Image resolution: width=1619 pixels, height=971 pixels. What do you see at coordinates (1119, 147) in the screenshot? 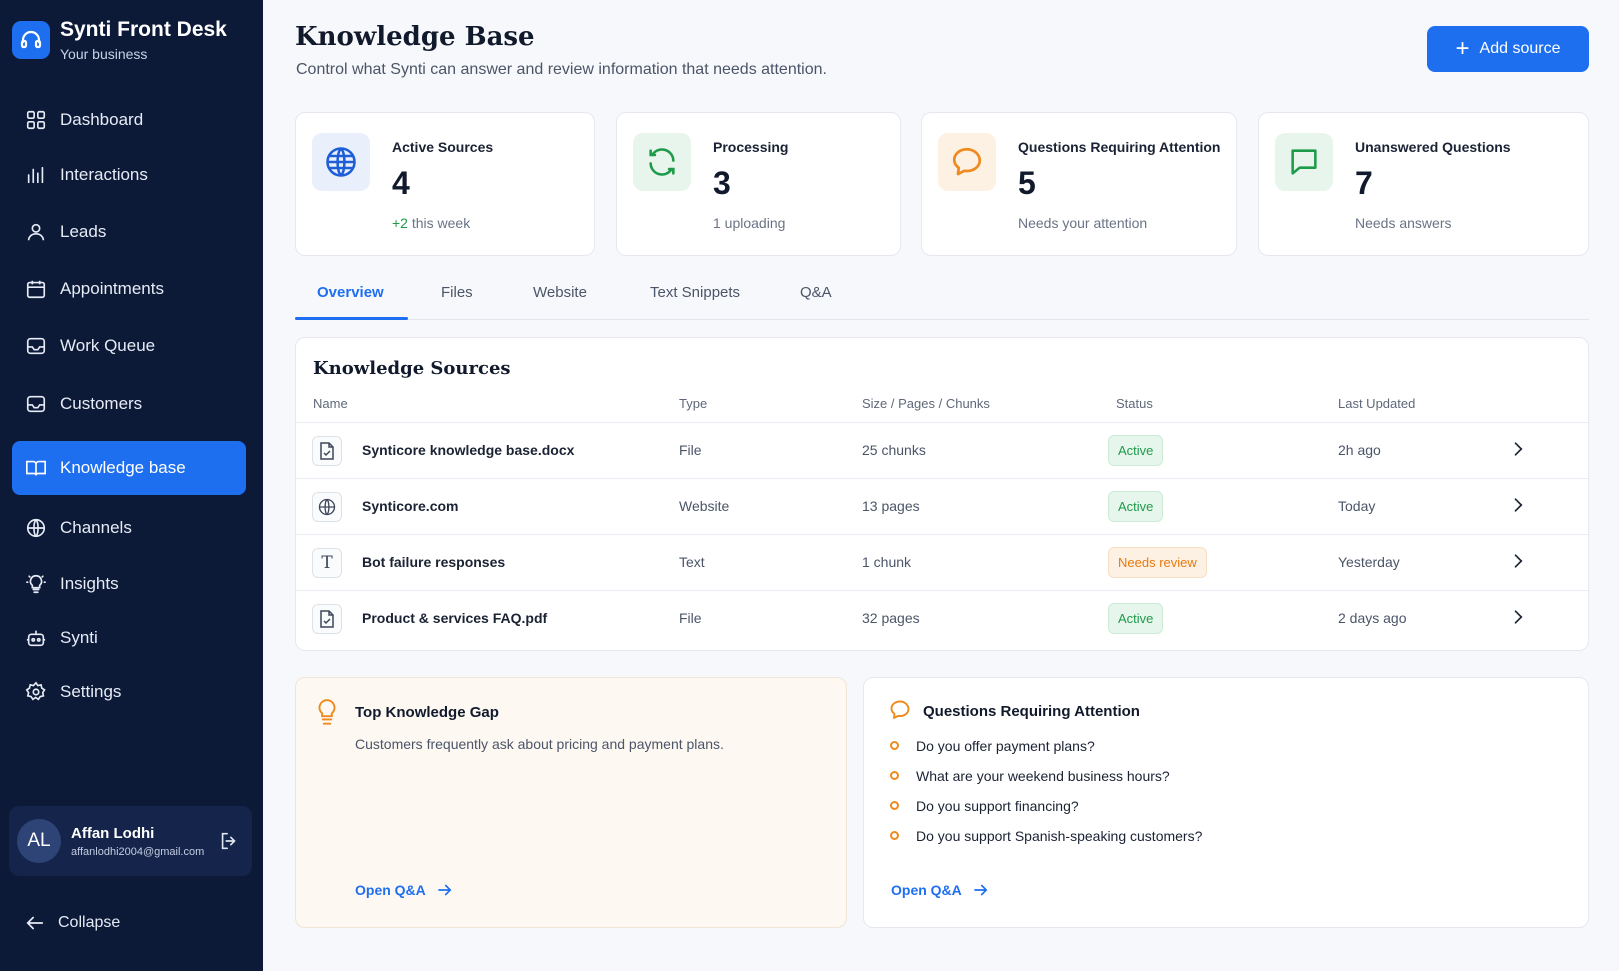
I see `stat-label: Questions Requiring Attention` at bounding box center [1119, 147].